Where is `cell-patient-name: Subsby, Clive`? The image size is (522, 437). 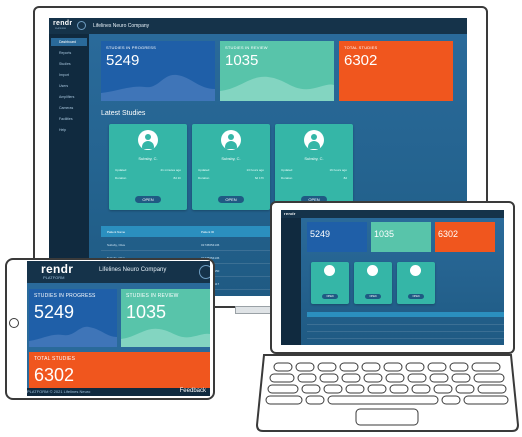
cell-patient-name: Subsby, Clive is located at coordinates (116, 245).